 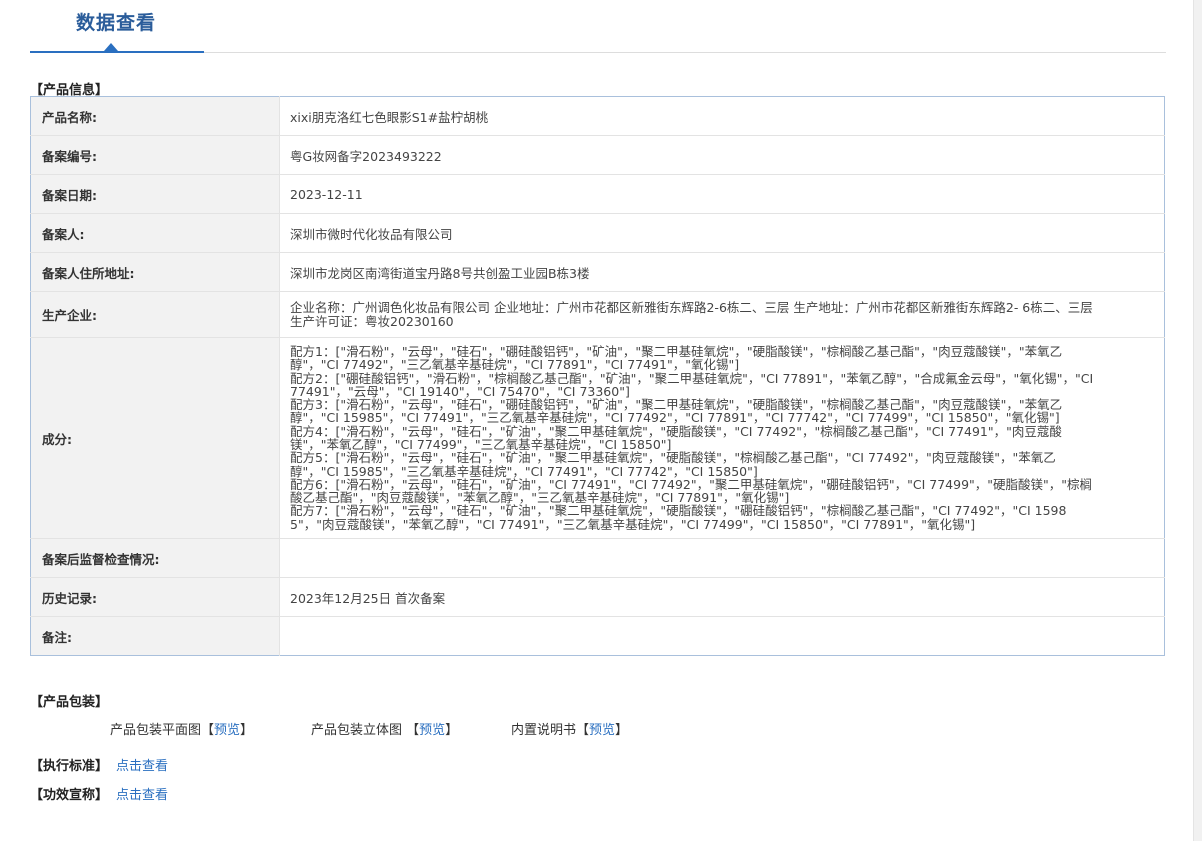 I want to click on packaging-title: 【产品包装】, so click(x=69, y=702).